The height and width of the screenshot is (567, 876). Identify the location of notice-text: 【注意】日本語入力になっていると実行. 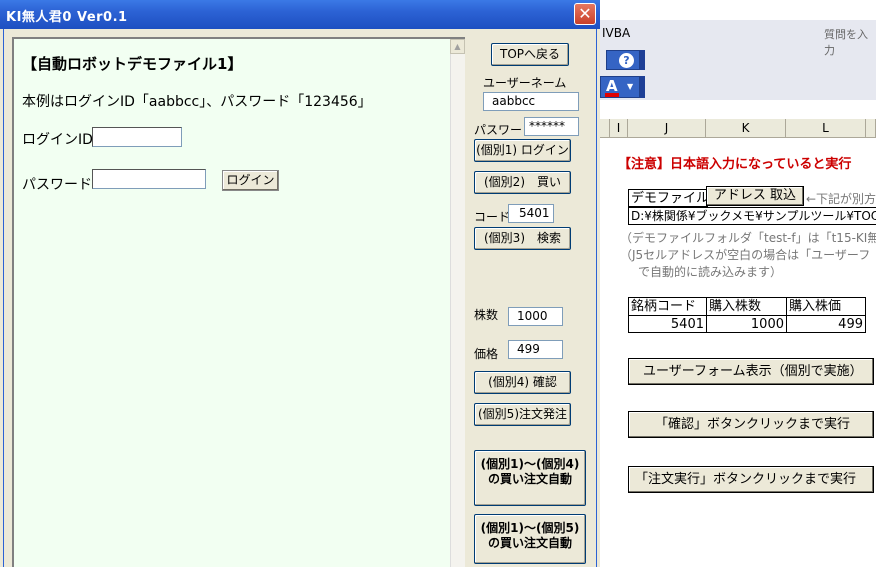
(735, 164).